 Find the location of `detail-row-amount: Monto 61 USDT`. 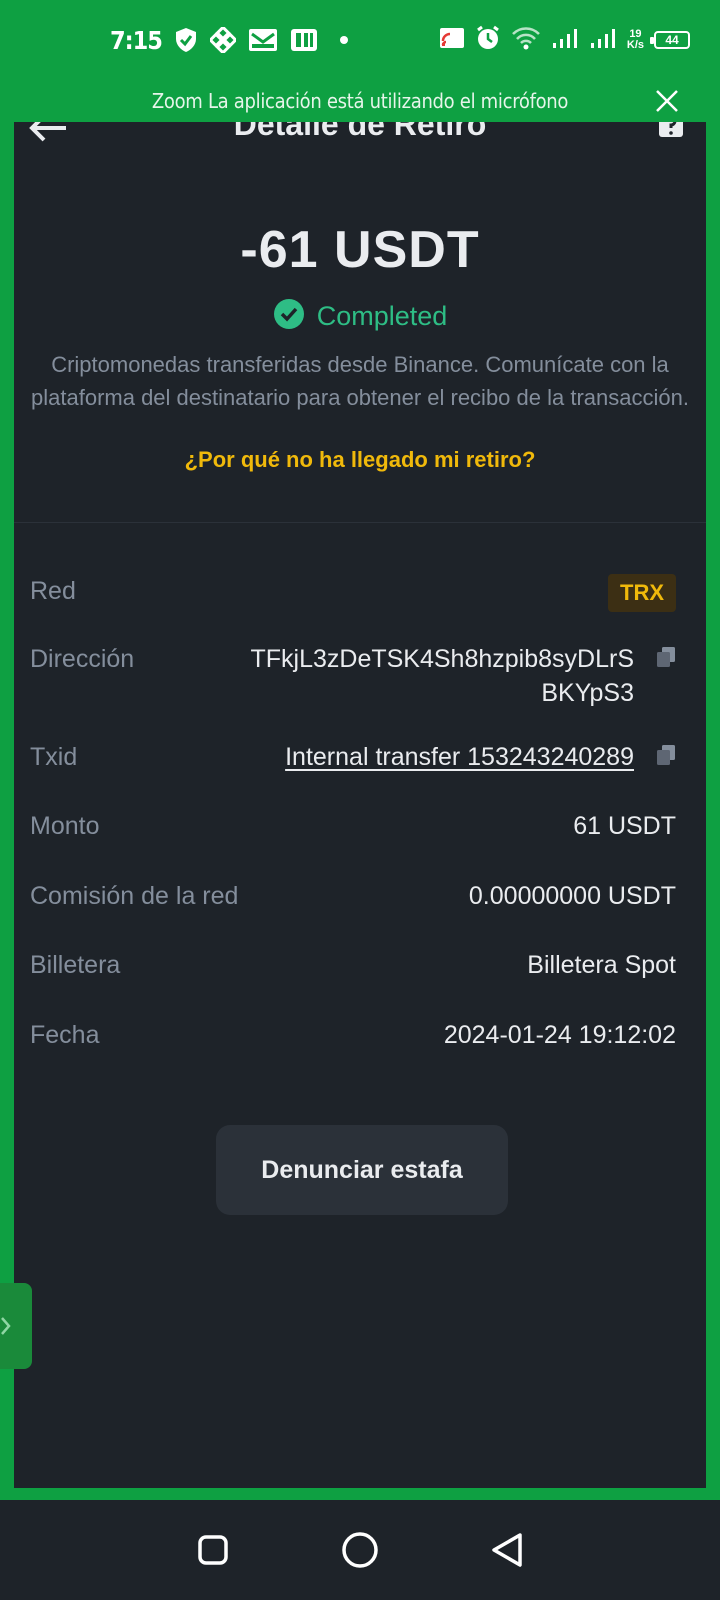

detail-row-amount: Monto 61 USDT is located at coordinates (353, 826).